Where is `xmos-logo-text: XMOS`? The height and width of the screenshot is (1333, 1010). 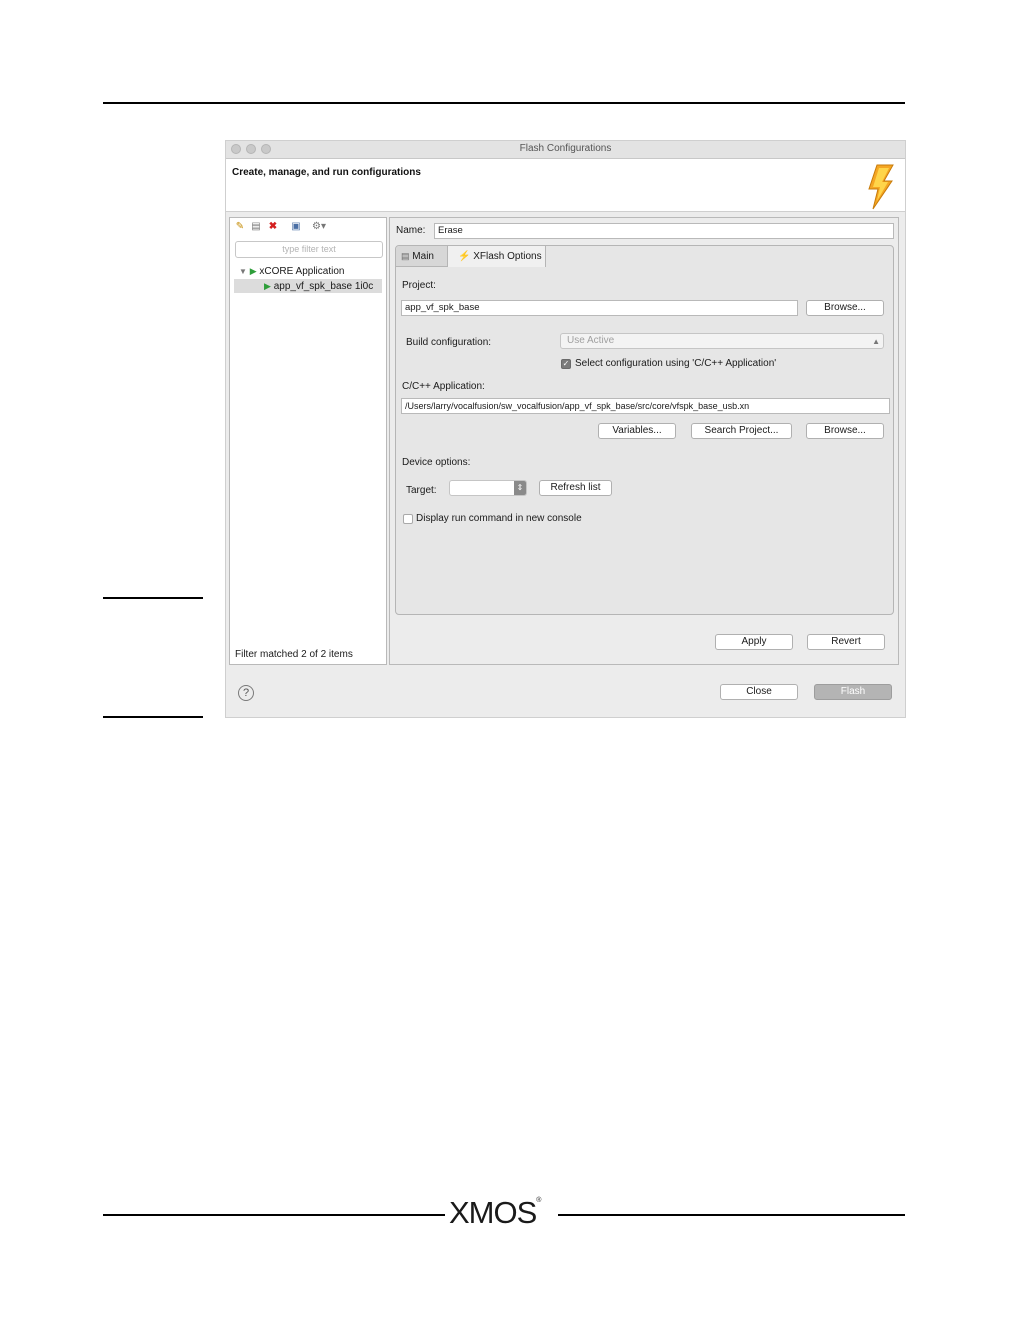 xmos-logo-text: XMOS is located at coordinates (493, 1212).